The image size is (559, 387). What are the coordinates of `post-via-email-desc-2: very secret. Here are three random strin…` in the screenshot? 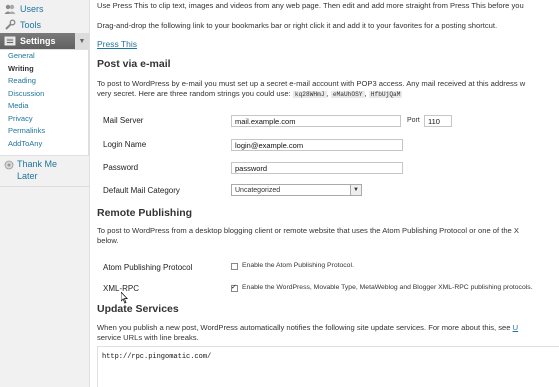 It's located at (250, 93).